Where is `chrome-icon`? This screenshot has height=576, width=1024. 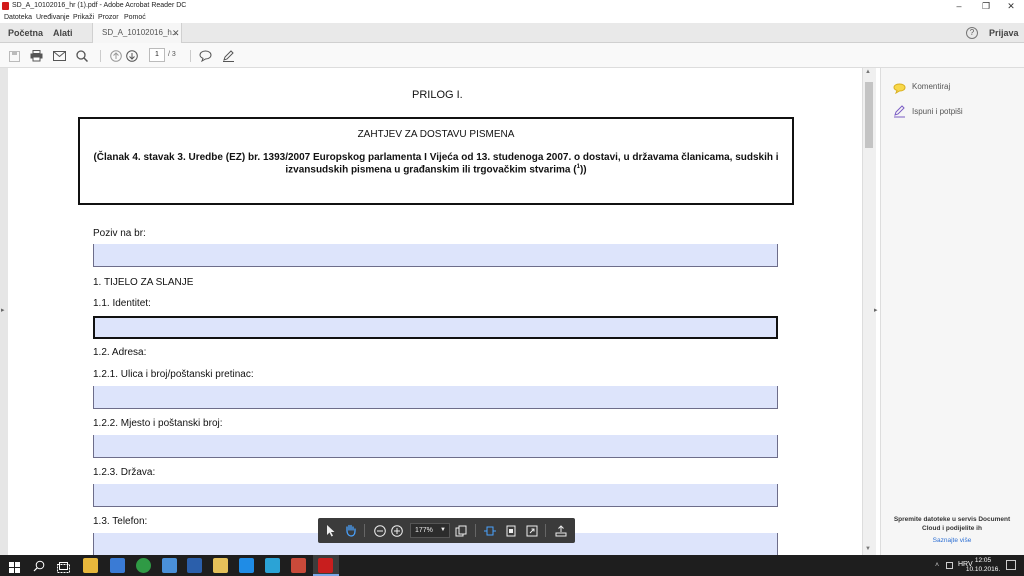 chrome-icon is located at coordinates (143, 565).